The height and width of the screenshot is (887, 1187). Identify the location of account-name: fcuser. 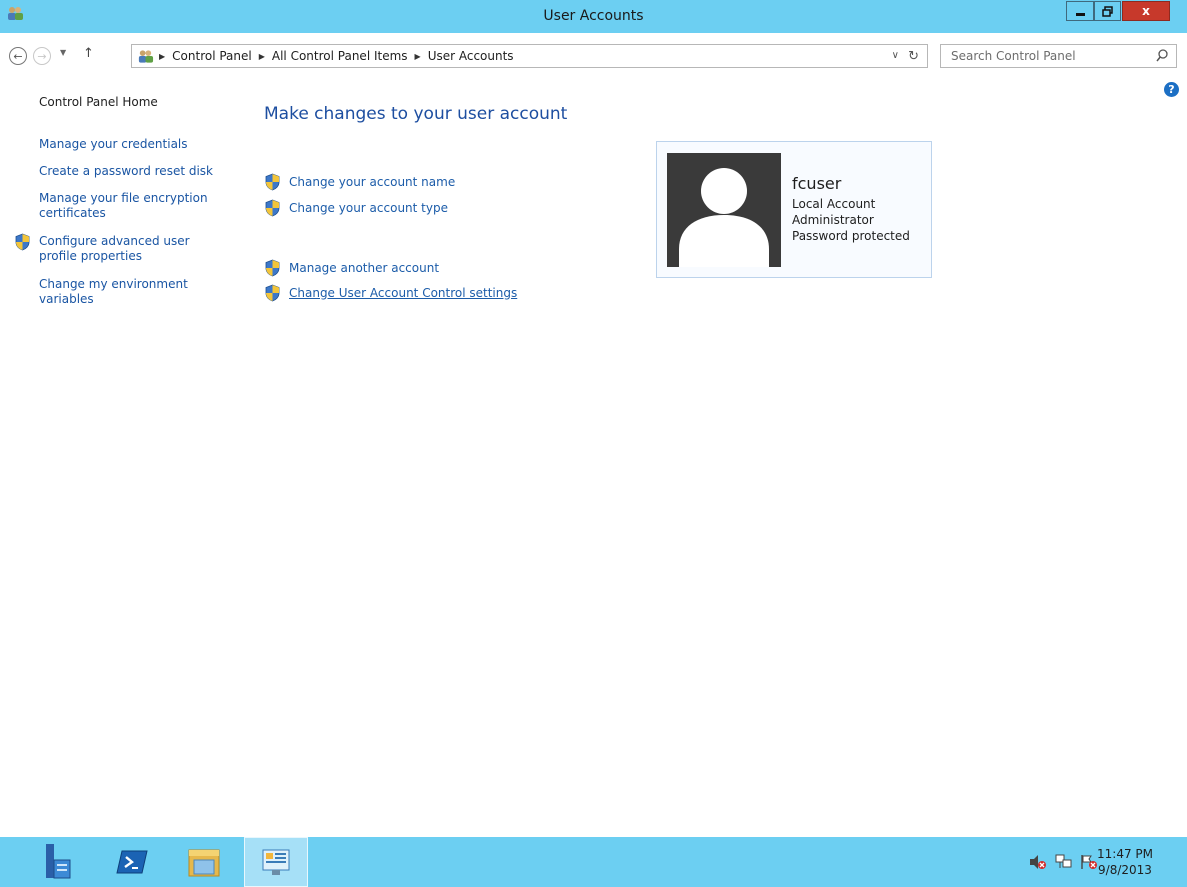
(817, 183).